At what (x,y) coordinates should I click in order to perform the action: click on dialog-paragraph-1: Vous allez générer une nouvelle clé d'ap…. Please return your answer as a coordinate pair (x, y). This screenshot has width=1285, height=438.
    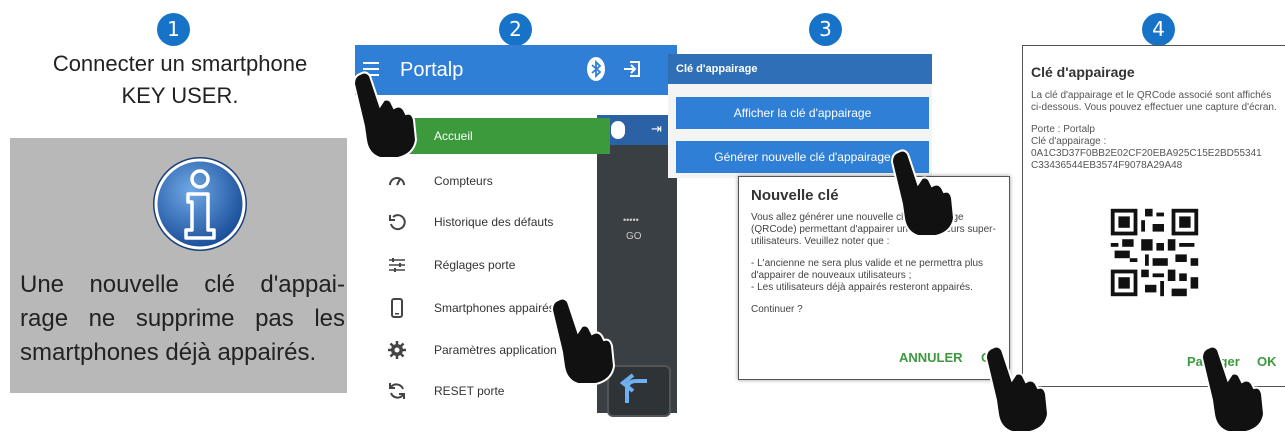
    Looking at the image, I should click on (873, 229).